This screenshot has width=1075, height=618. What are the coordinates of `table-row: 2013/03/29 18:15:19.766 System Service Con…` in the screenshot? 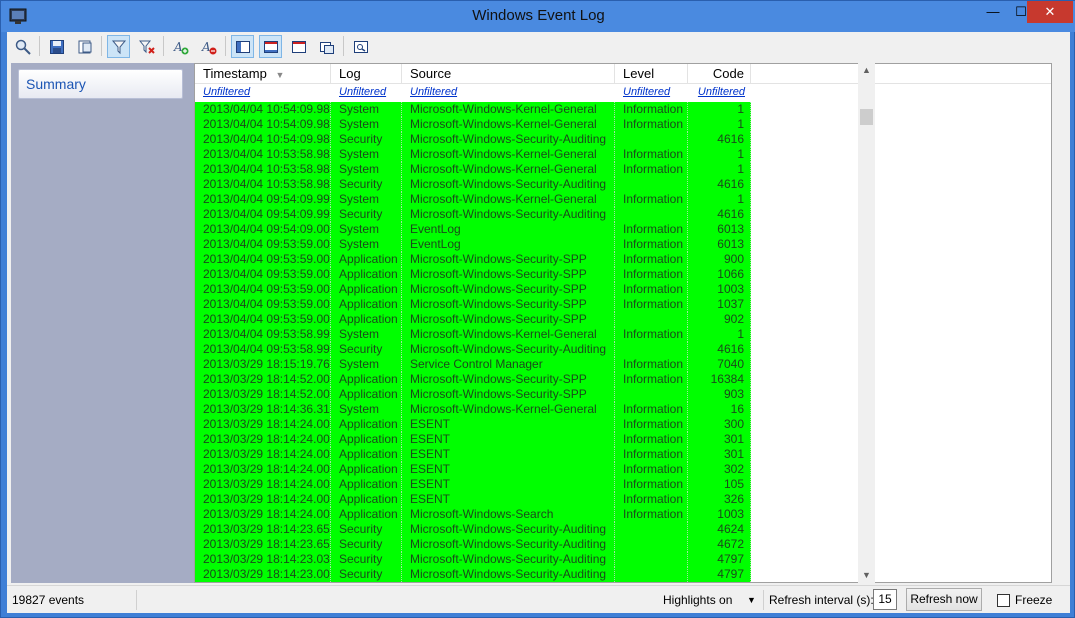 It's located at (473, 364).